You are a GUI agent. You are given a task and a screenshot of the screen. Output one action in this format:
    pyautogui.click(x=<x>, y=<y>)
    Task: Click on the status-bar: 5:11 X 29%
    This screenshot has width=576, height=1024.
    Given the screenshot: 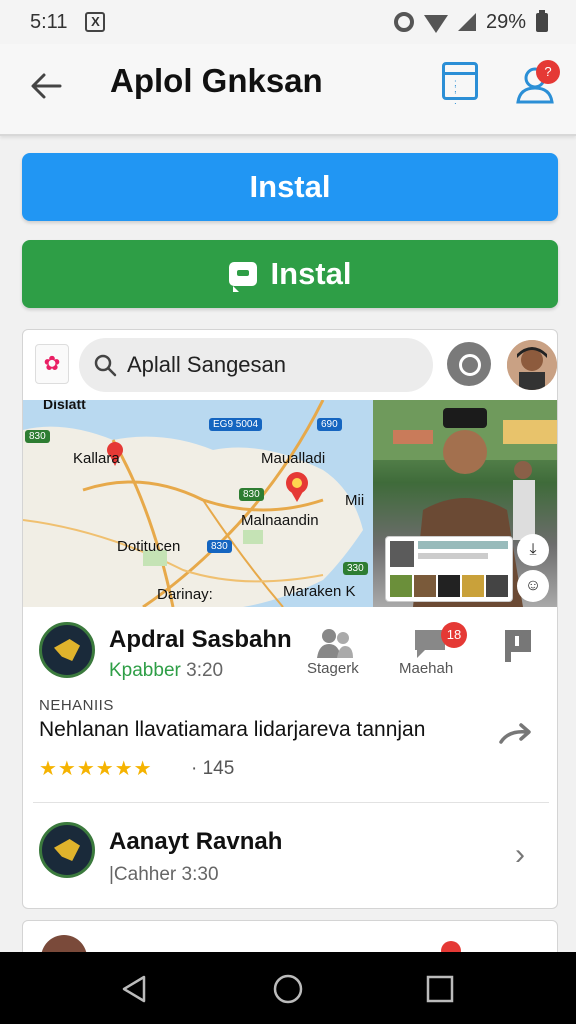 What is the action you would take?
    pyautogui.click(x=288, y=22)
    